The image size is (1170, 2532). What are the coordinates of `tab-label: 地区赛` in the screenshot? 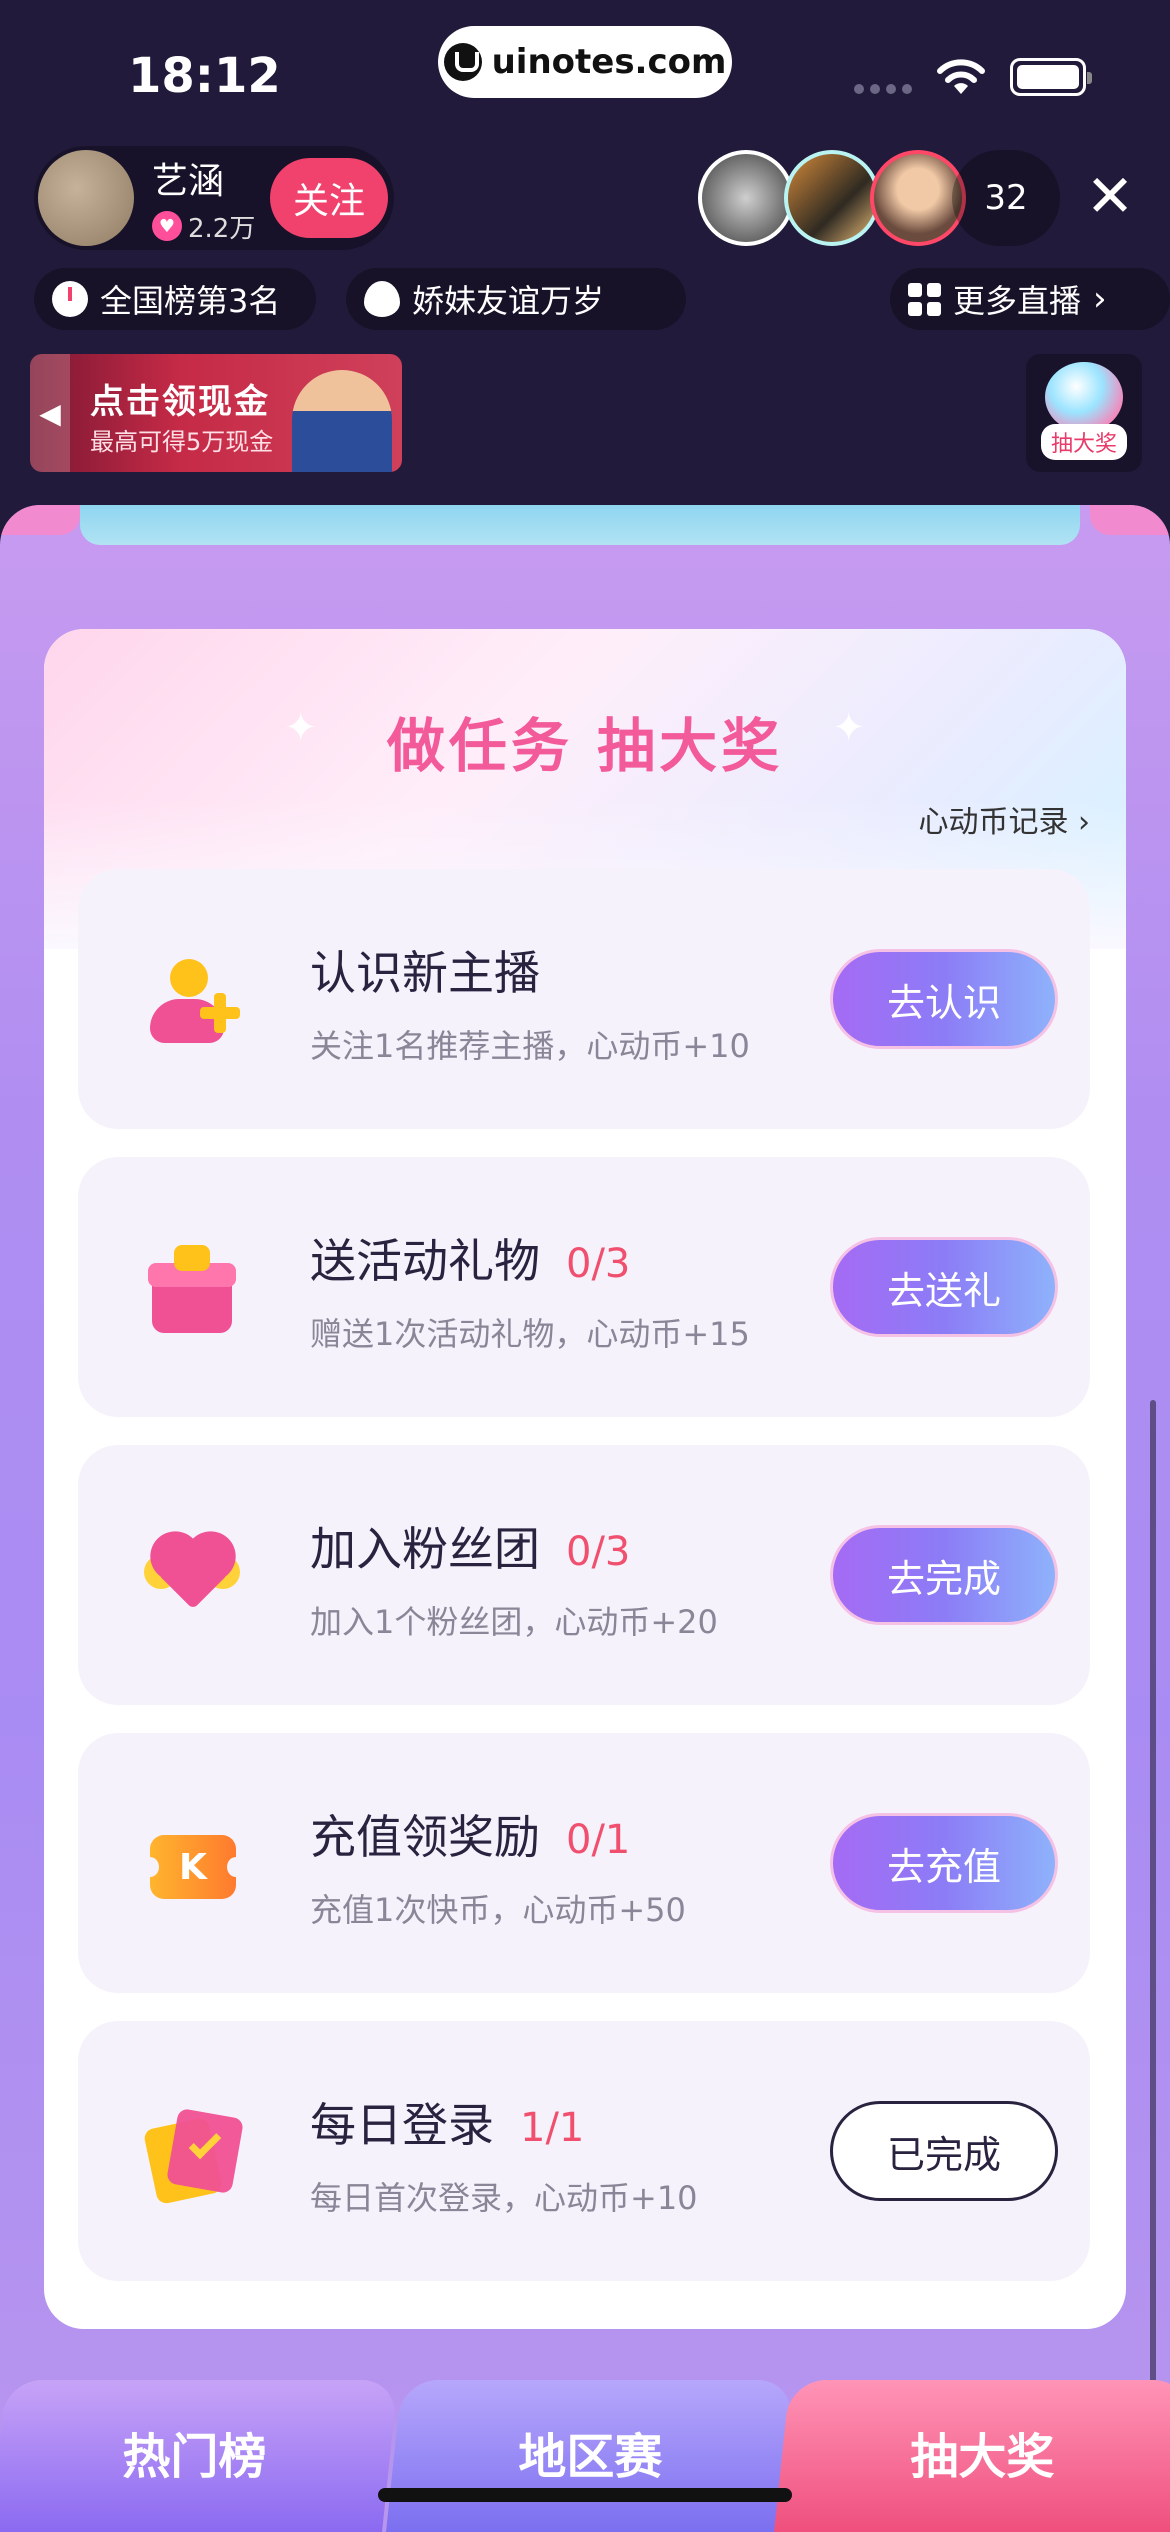 It's located at (590, 2457).